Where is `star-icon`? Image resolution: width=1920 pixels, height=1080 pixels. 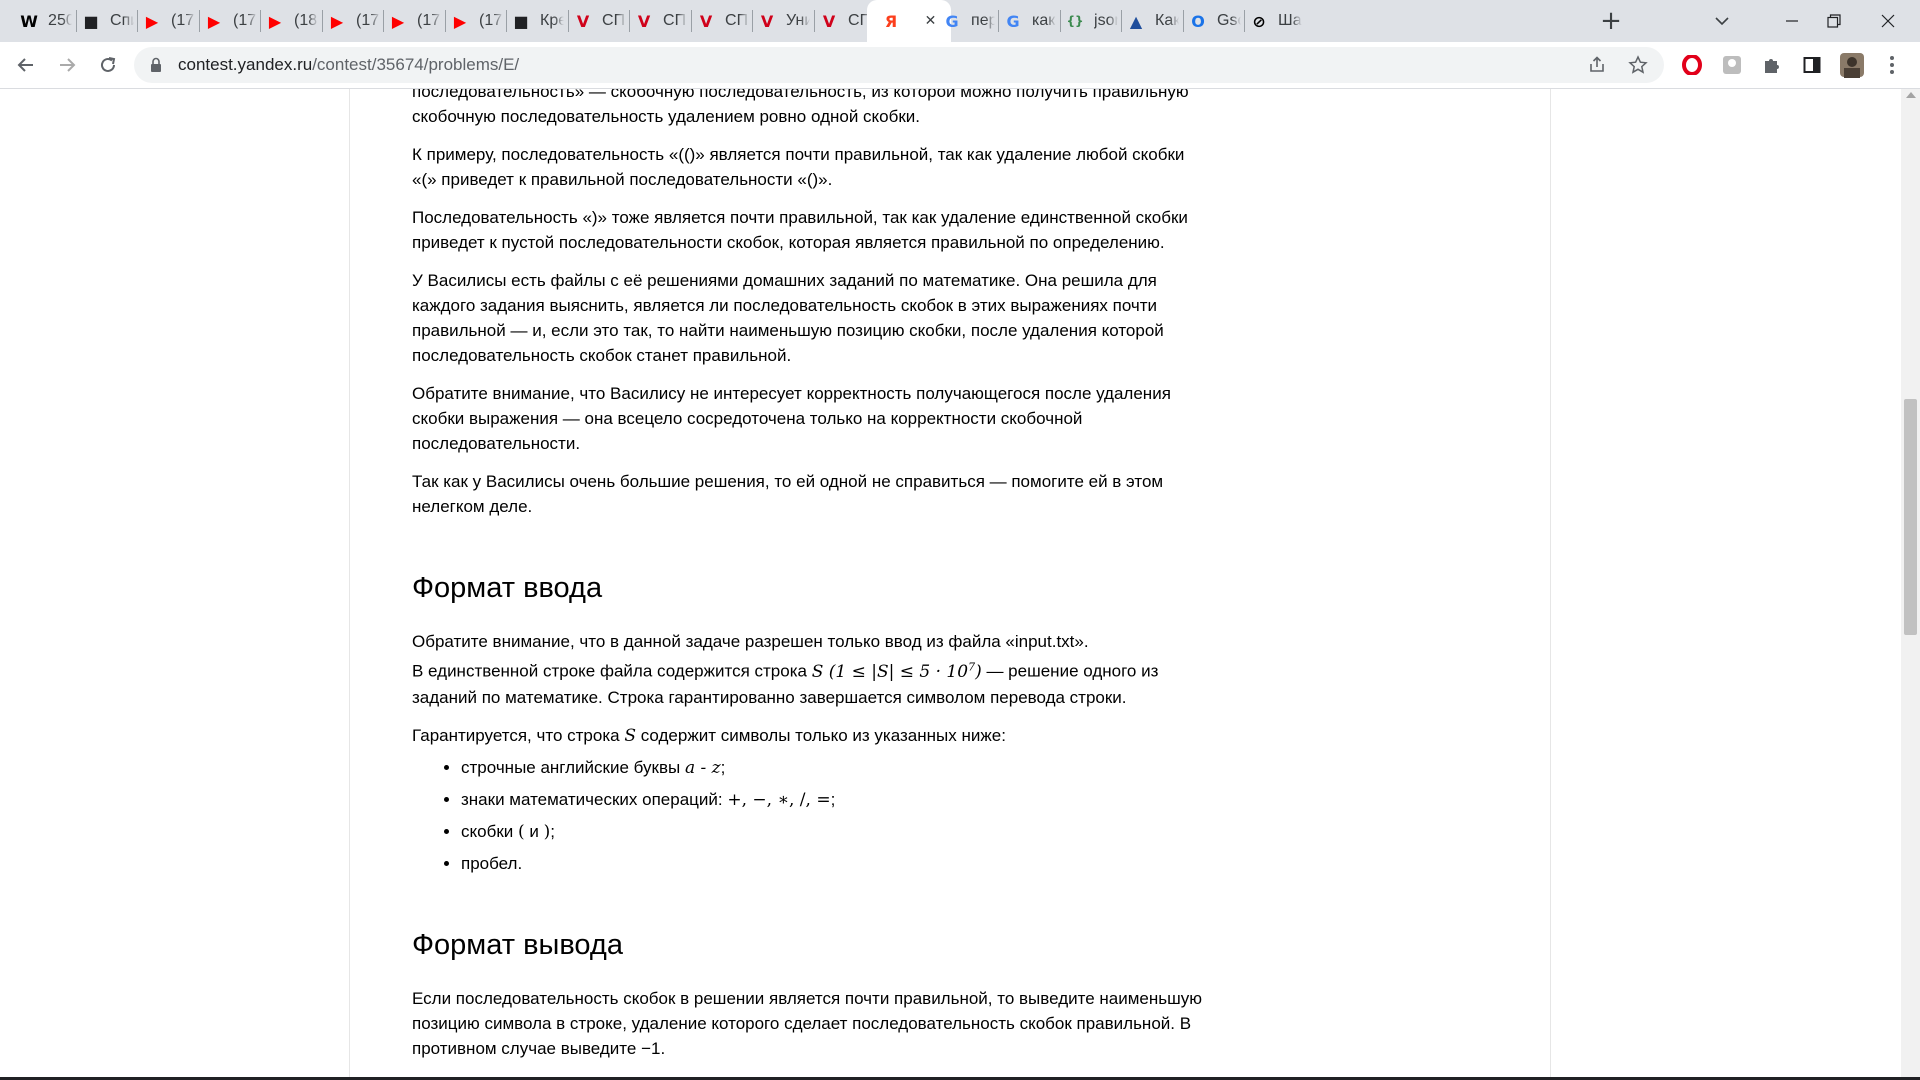 star-icon is located at coordinates (1638, 65).